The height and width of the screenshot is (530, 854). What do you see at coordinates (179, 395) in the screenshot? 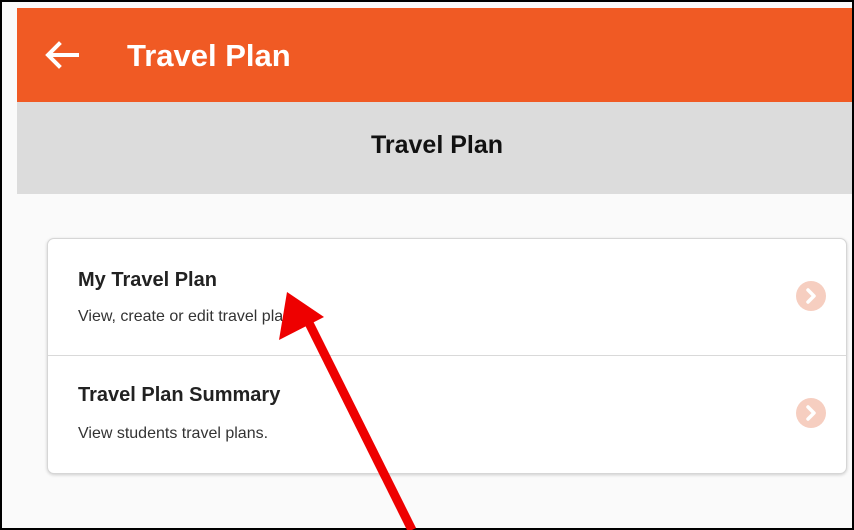
I see `menu-item-title: Travel Plan Summary` at bounding box center [179, 395].